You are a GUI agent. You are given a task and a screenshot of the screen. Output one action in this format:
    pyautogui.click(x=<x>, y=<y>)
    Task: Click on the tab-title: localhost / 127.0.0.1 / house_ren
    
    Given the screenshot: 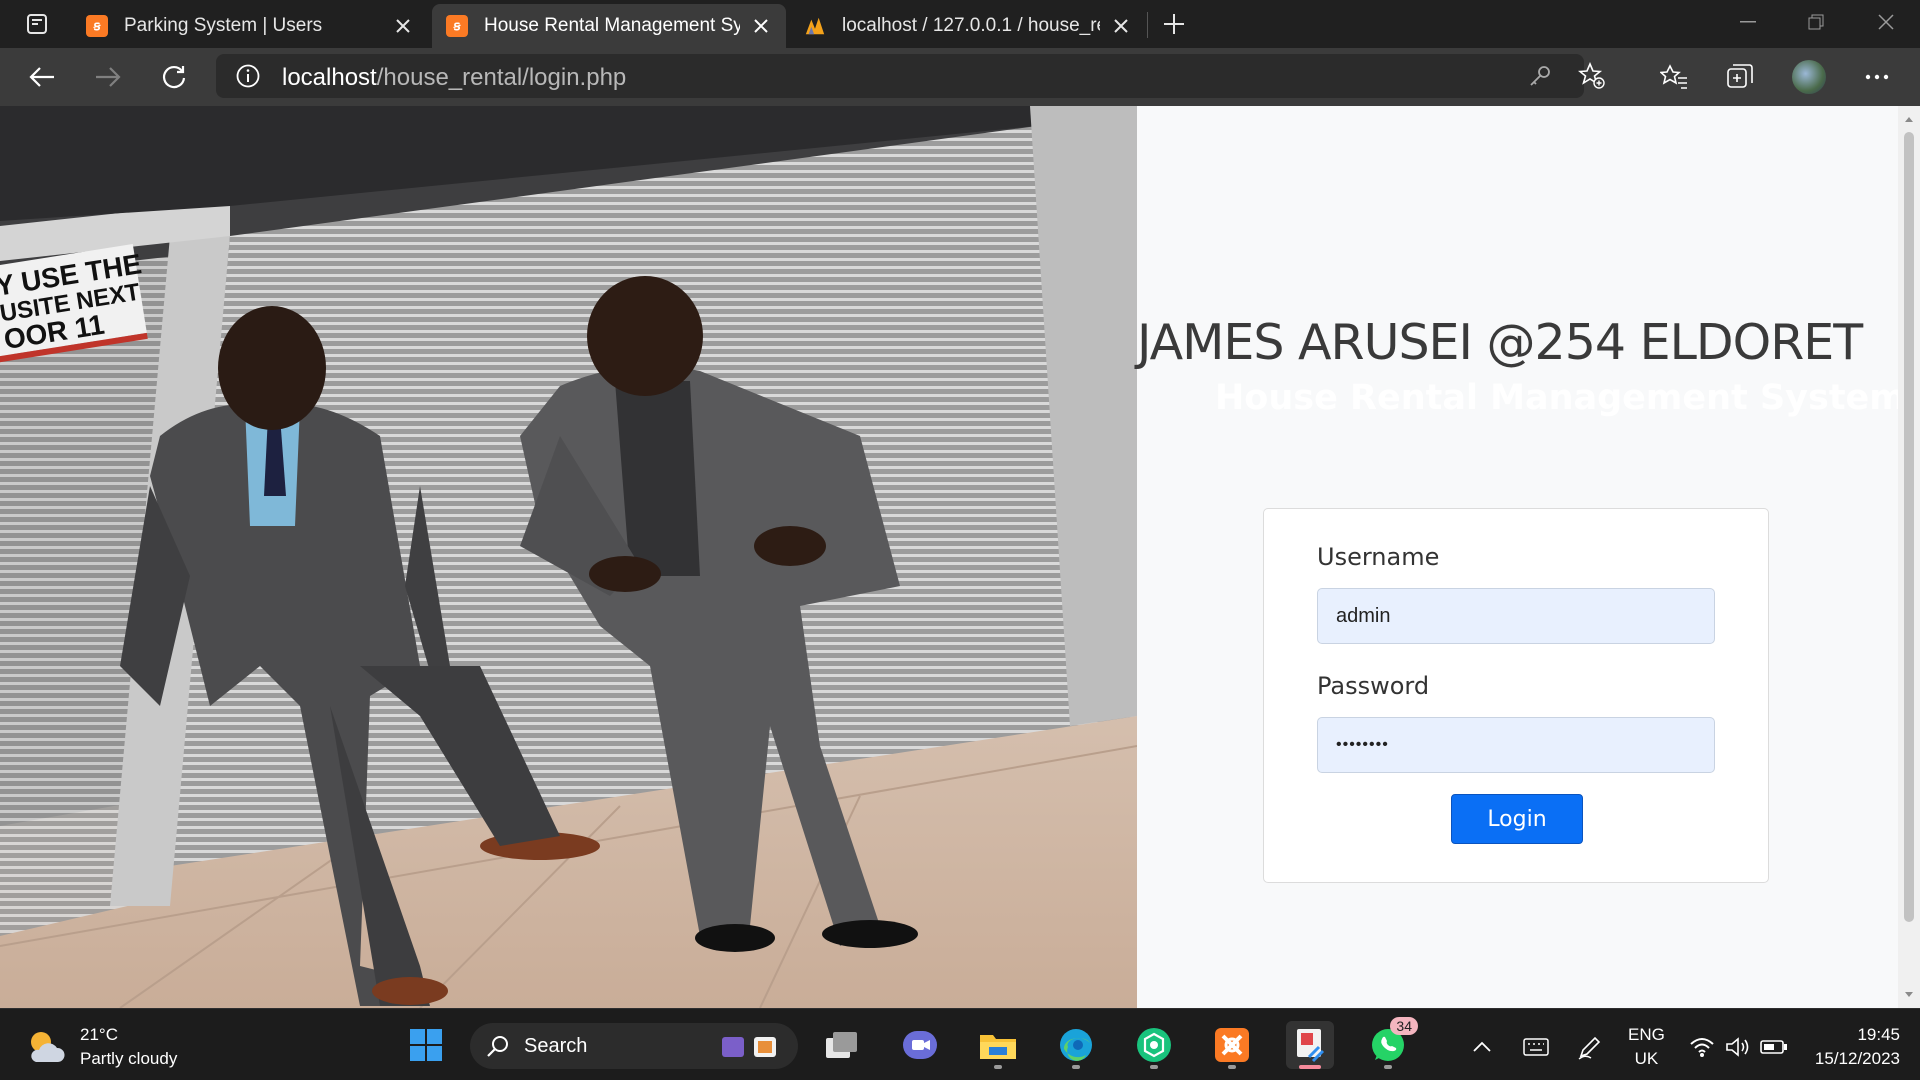 What is the action you would take?
    pyautogui.click(x=971, y=25)
    